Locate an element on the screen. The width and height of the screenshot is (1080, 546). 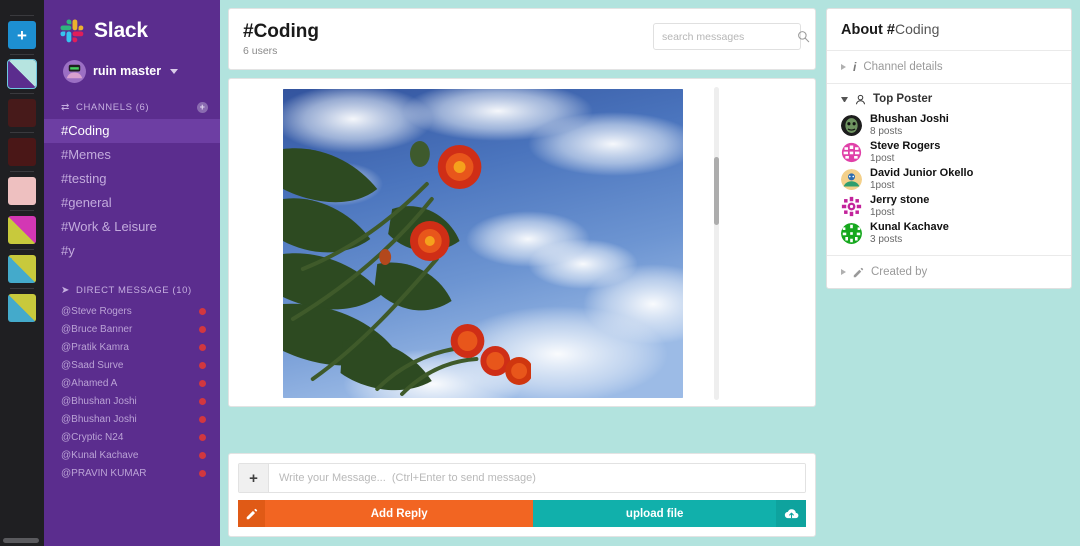
composer-input-row: + is located at coordinates (522, 478).